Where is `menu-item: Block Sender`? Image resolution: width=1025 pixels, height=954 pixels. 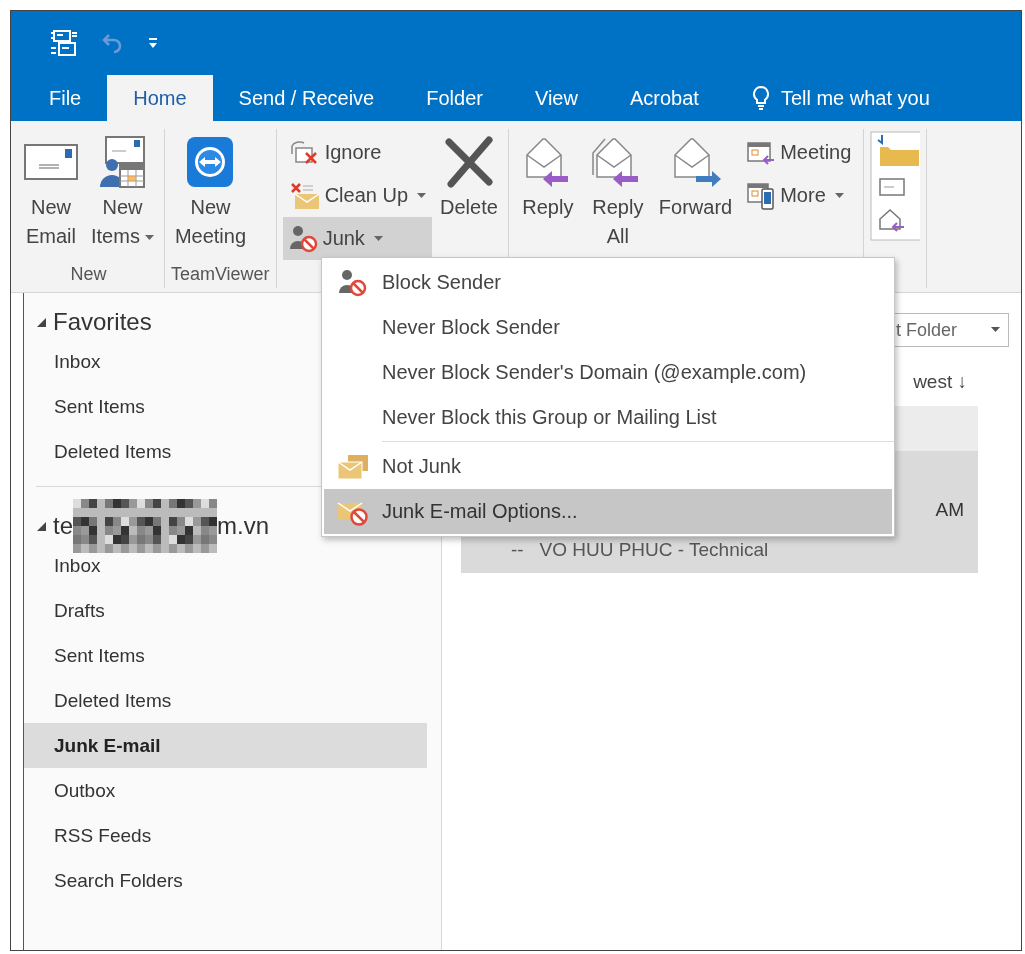 menu-item: Block Sender is located at coordinates (608, 282).